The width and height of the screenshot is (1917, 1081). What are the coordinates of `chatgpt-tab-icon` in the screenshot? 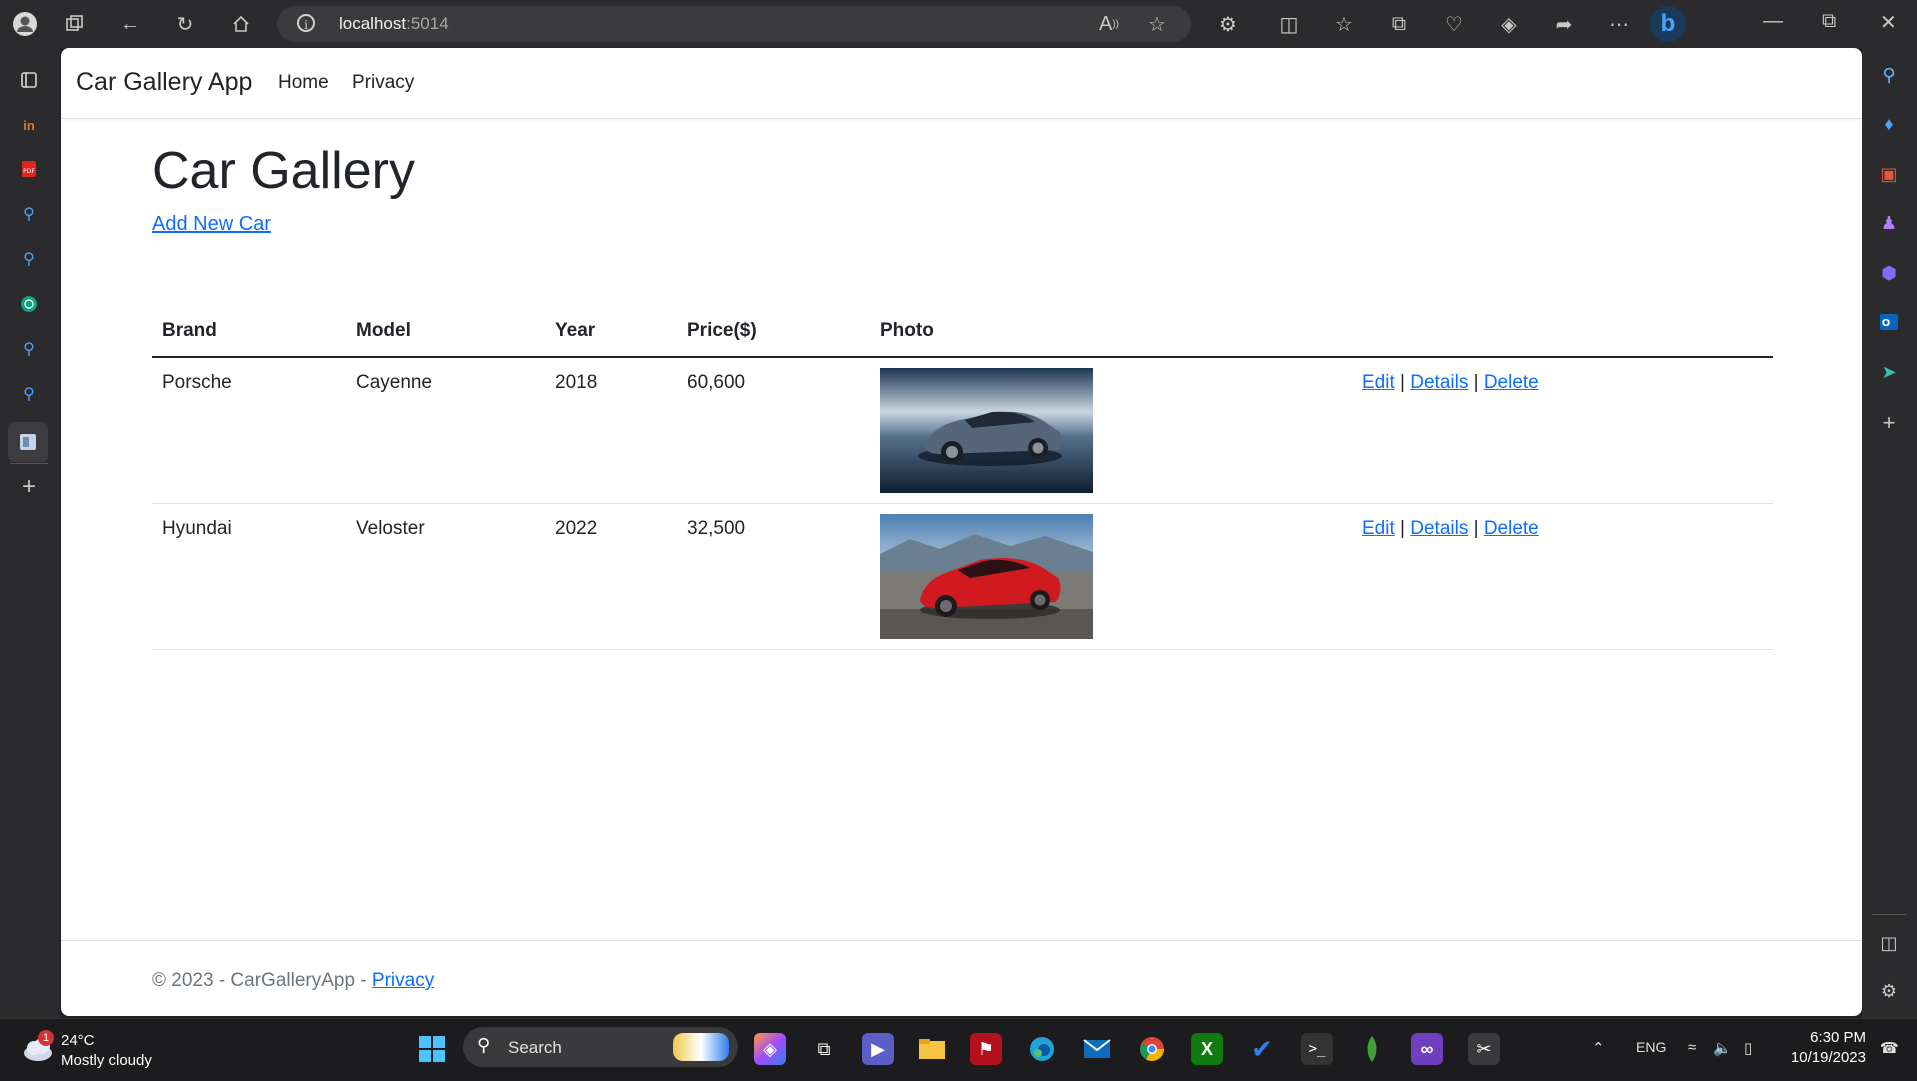 It's located at (29, 304).